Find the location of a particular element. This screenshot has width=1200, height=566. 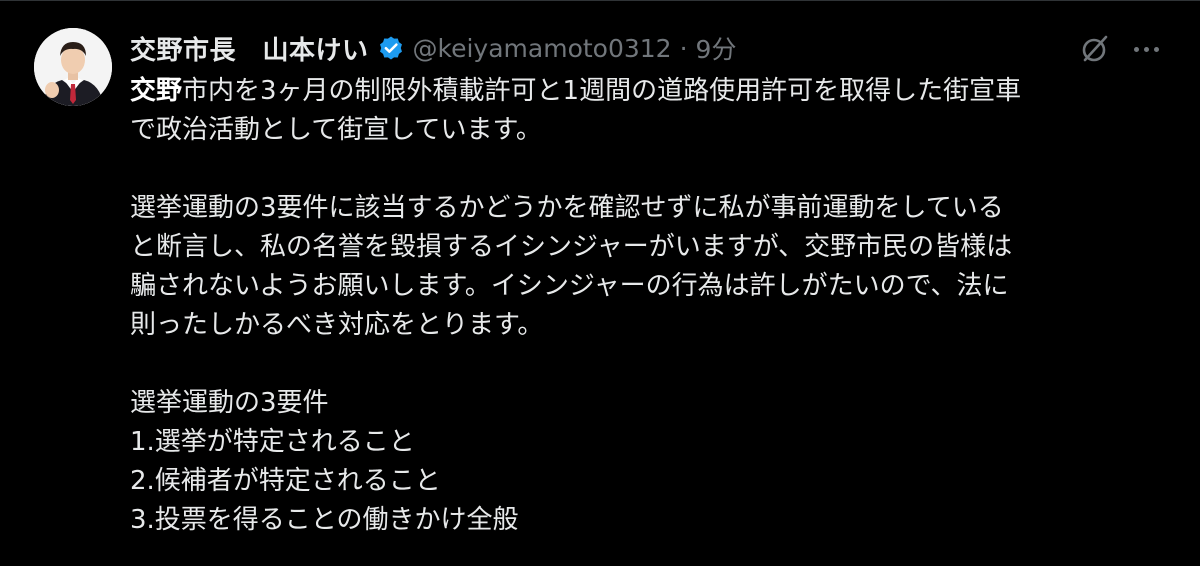

verified-badge-icon is located at coordinates (391, 48).